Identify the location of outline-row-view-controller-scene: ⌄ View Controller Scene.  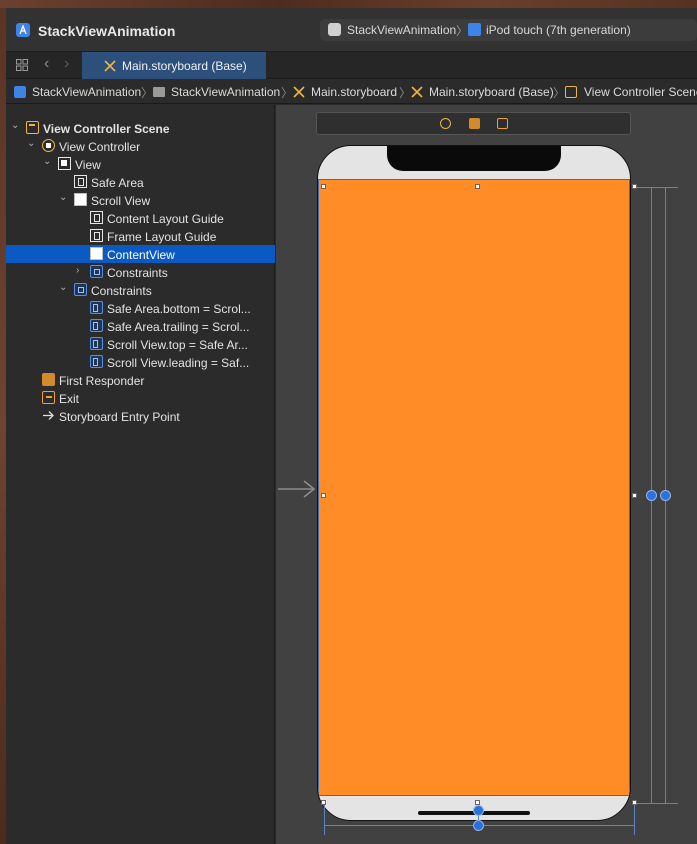
(140, 128).